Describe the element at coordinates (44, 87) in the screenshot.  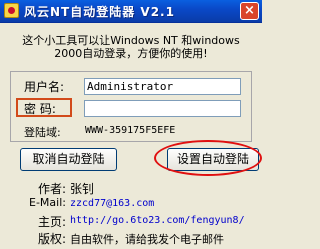
I see `username-label: 用户名:` at that location.